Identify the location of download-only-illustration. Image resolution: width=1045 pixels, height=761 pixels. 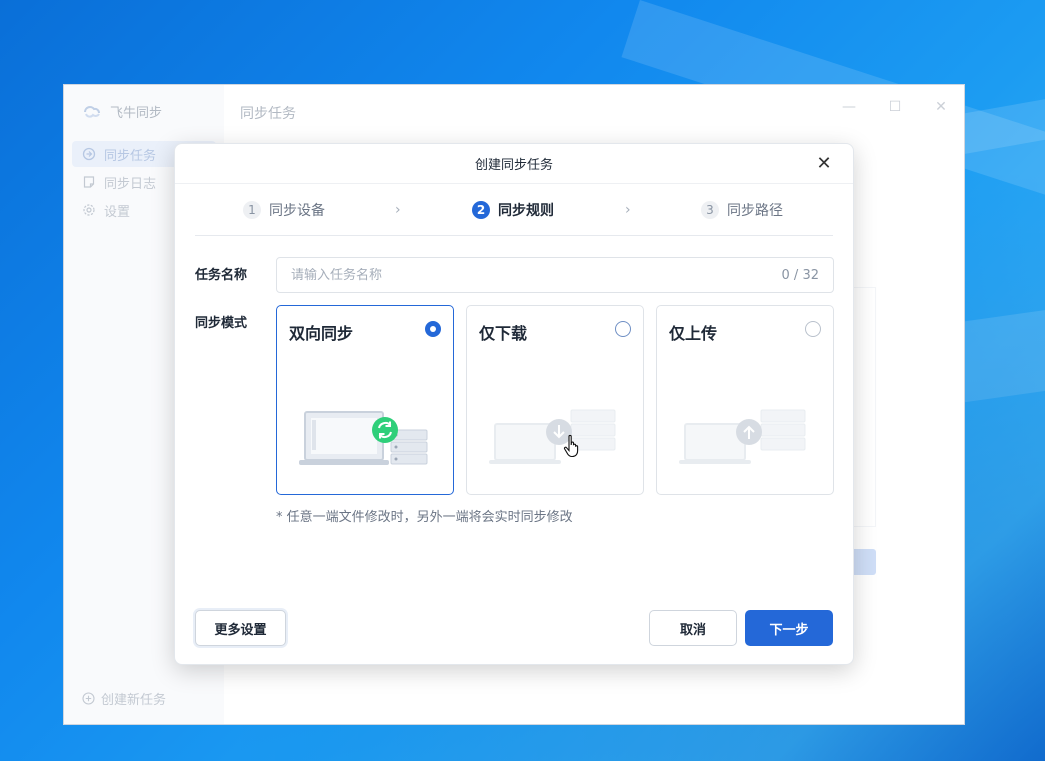
(552, 436).